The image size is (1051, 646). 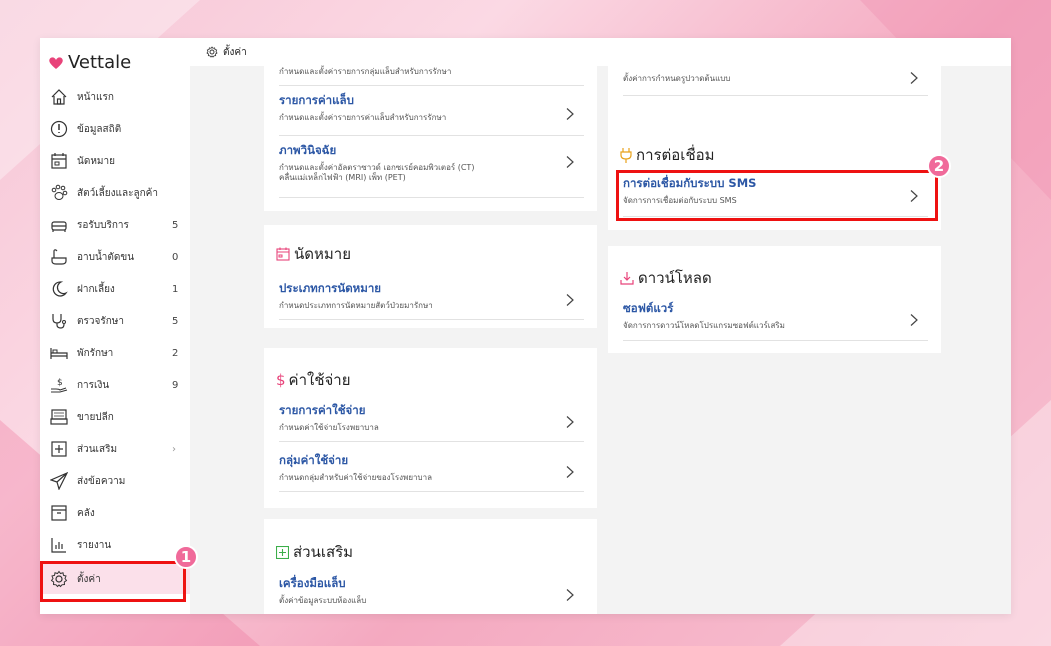 What do you see at coordinates (95, 417) in the screenshot?
I see `sidebar-item-label: ขายปลีก` at bounding box center [95, 417].